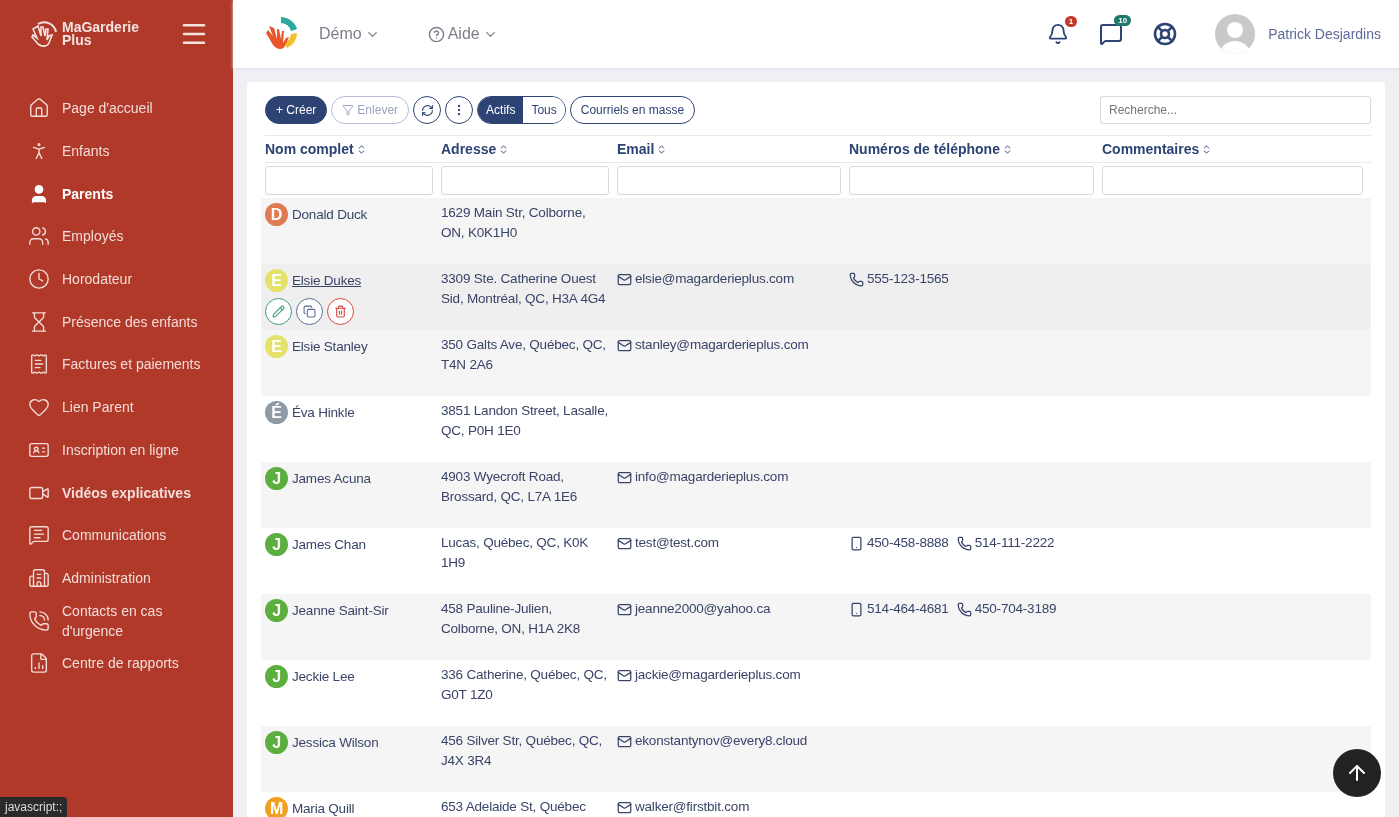 This screenshot has width=1399, height=817. I want to click on address-text: 336 Catherine, Québec, QC, G0T 1Z0, so click(524, 685).